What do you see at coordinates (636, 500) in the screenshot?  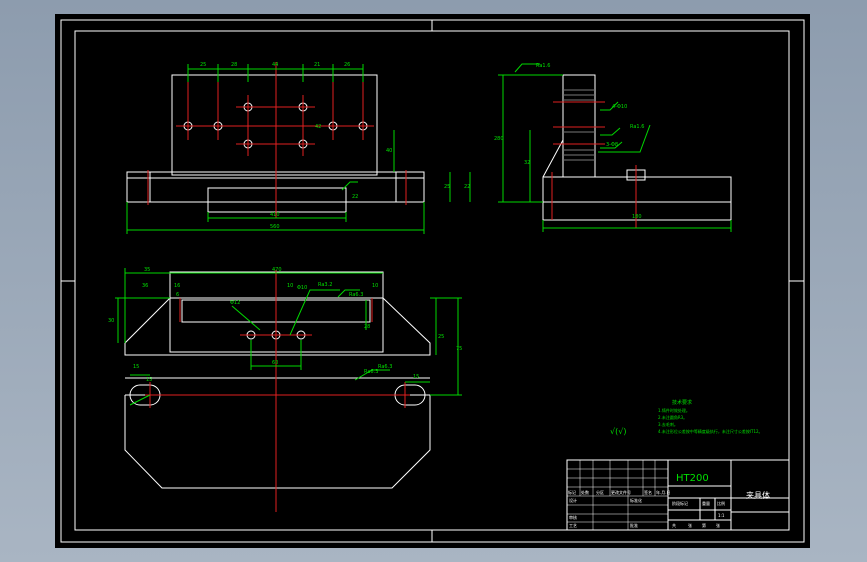 I see `mid-standard: 标准化` at bounding box center [636, 500].